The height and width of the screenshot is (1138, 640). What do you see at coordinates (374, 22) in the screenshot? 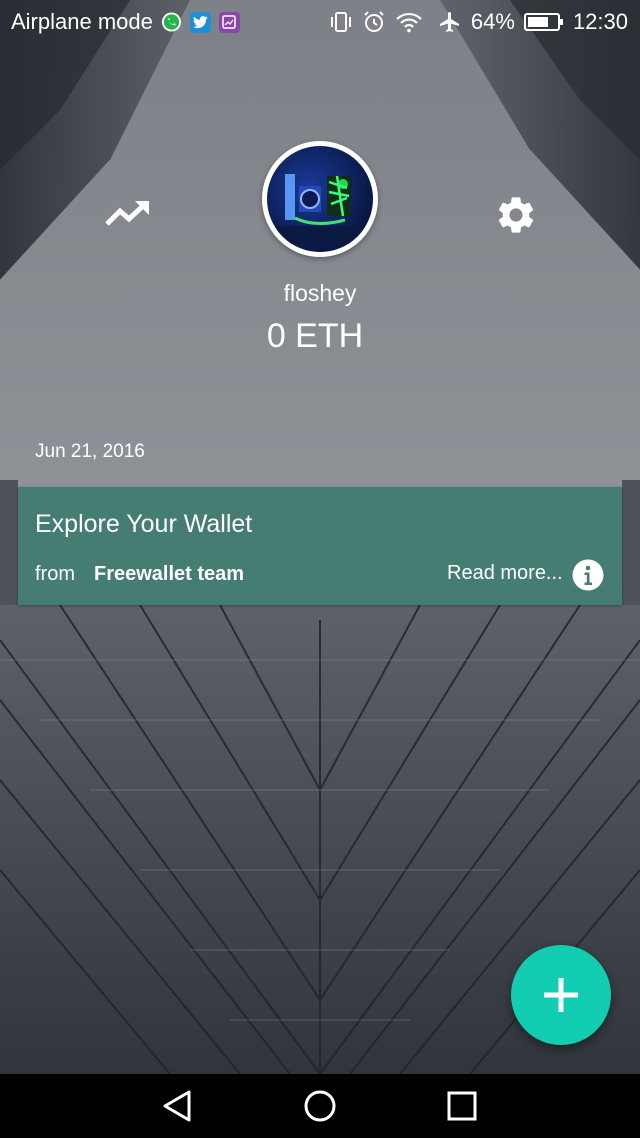
I see `alarm-icon` at bounding box center [374, 22].